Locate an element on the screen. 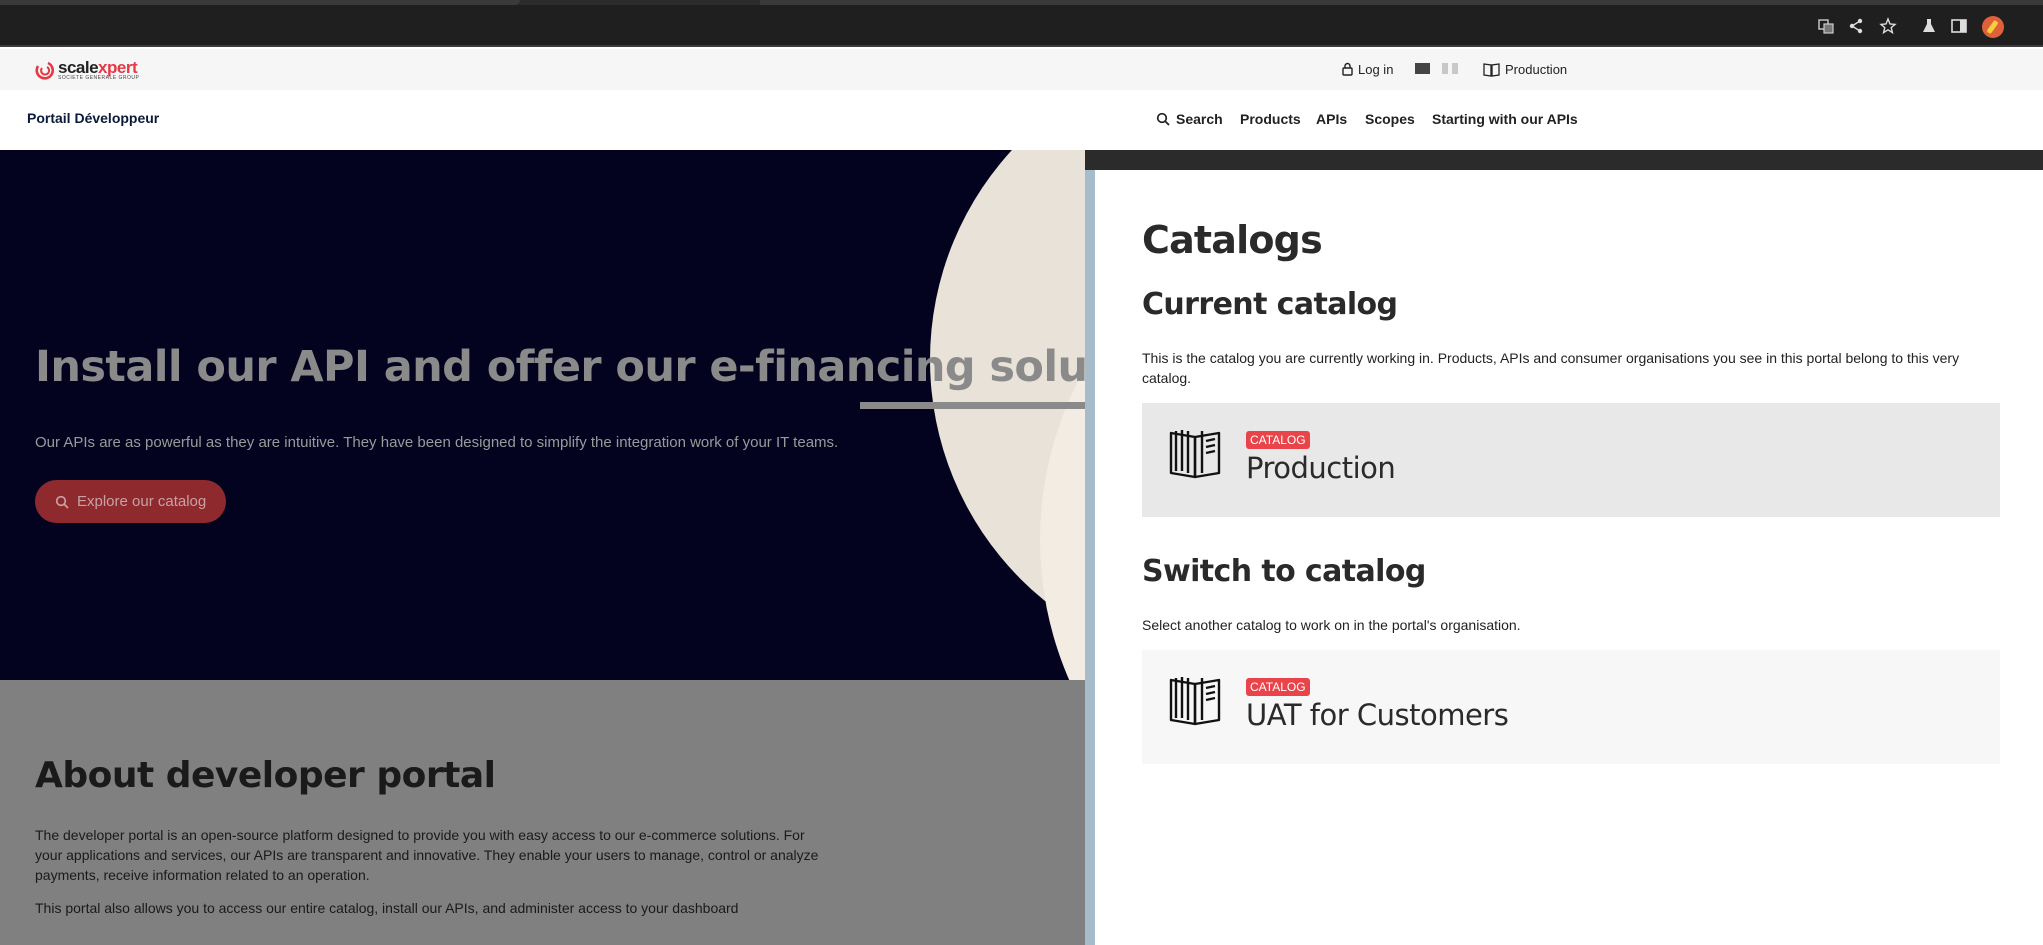 This screenshot has width=2043, height=945. browser-toolbar is located at coordinates (1021, 26).